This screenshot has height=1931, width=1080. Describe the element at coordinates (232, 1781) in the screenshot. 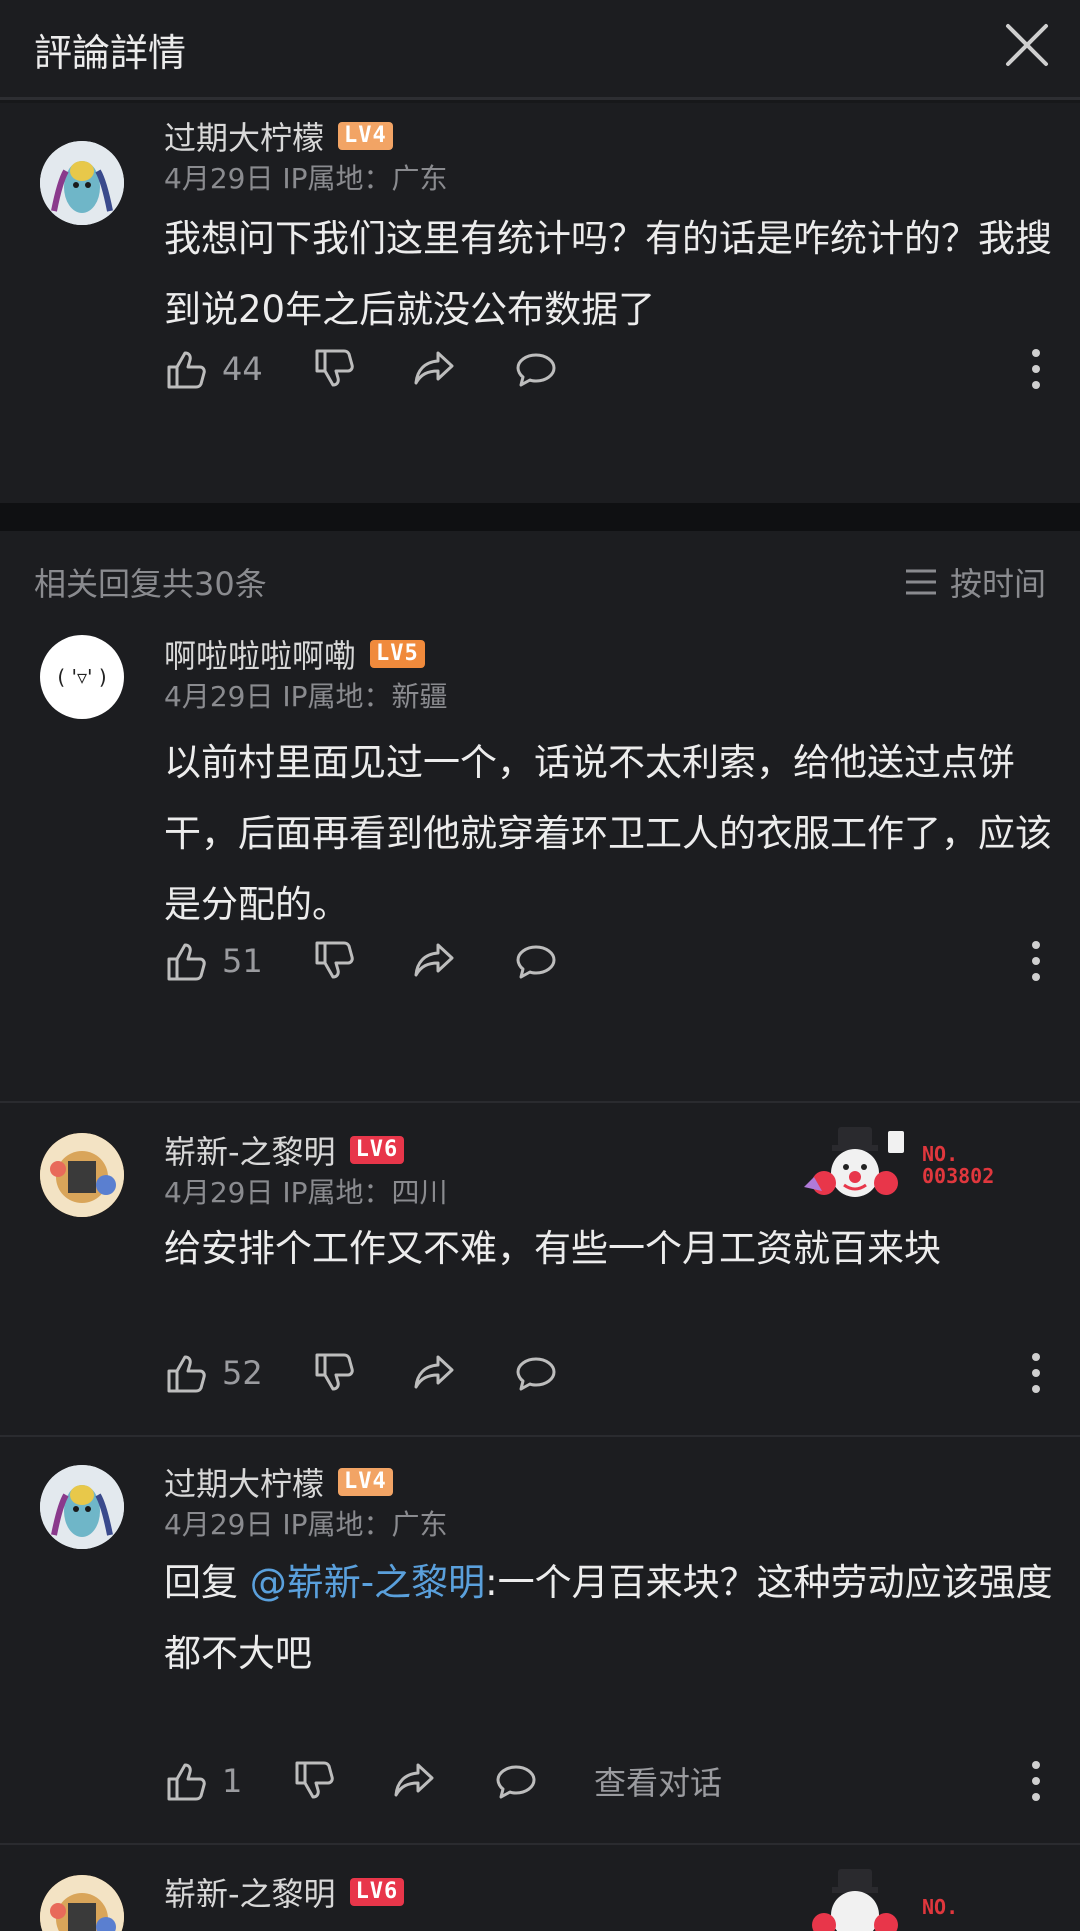

I see `like-count: 1` at that location.